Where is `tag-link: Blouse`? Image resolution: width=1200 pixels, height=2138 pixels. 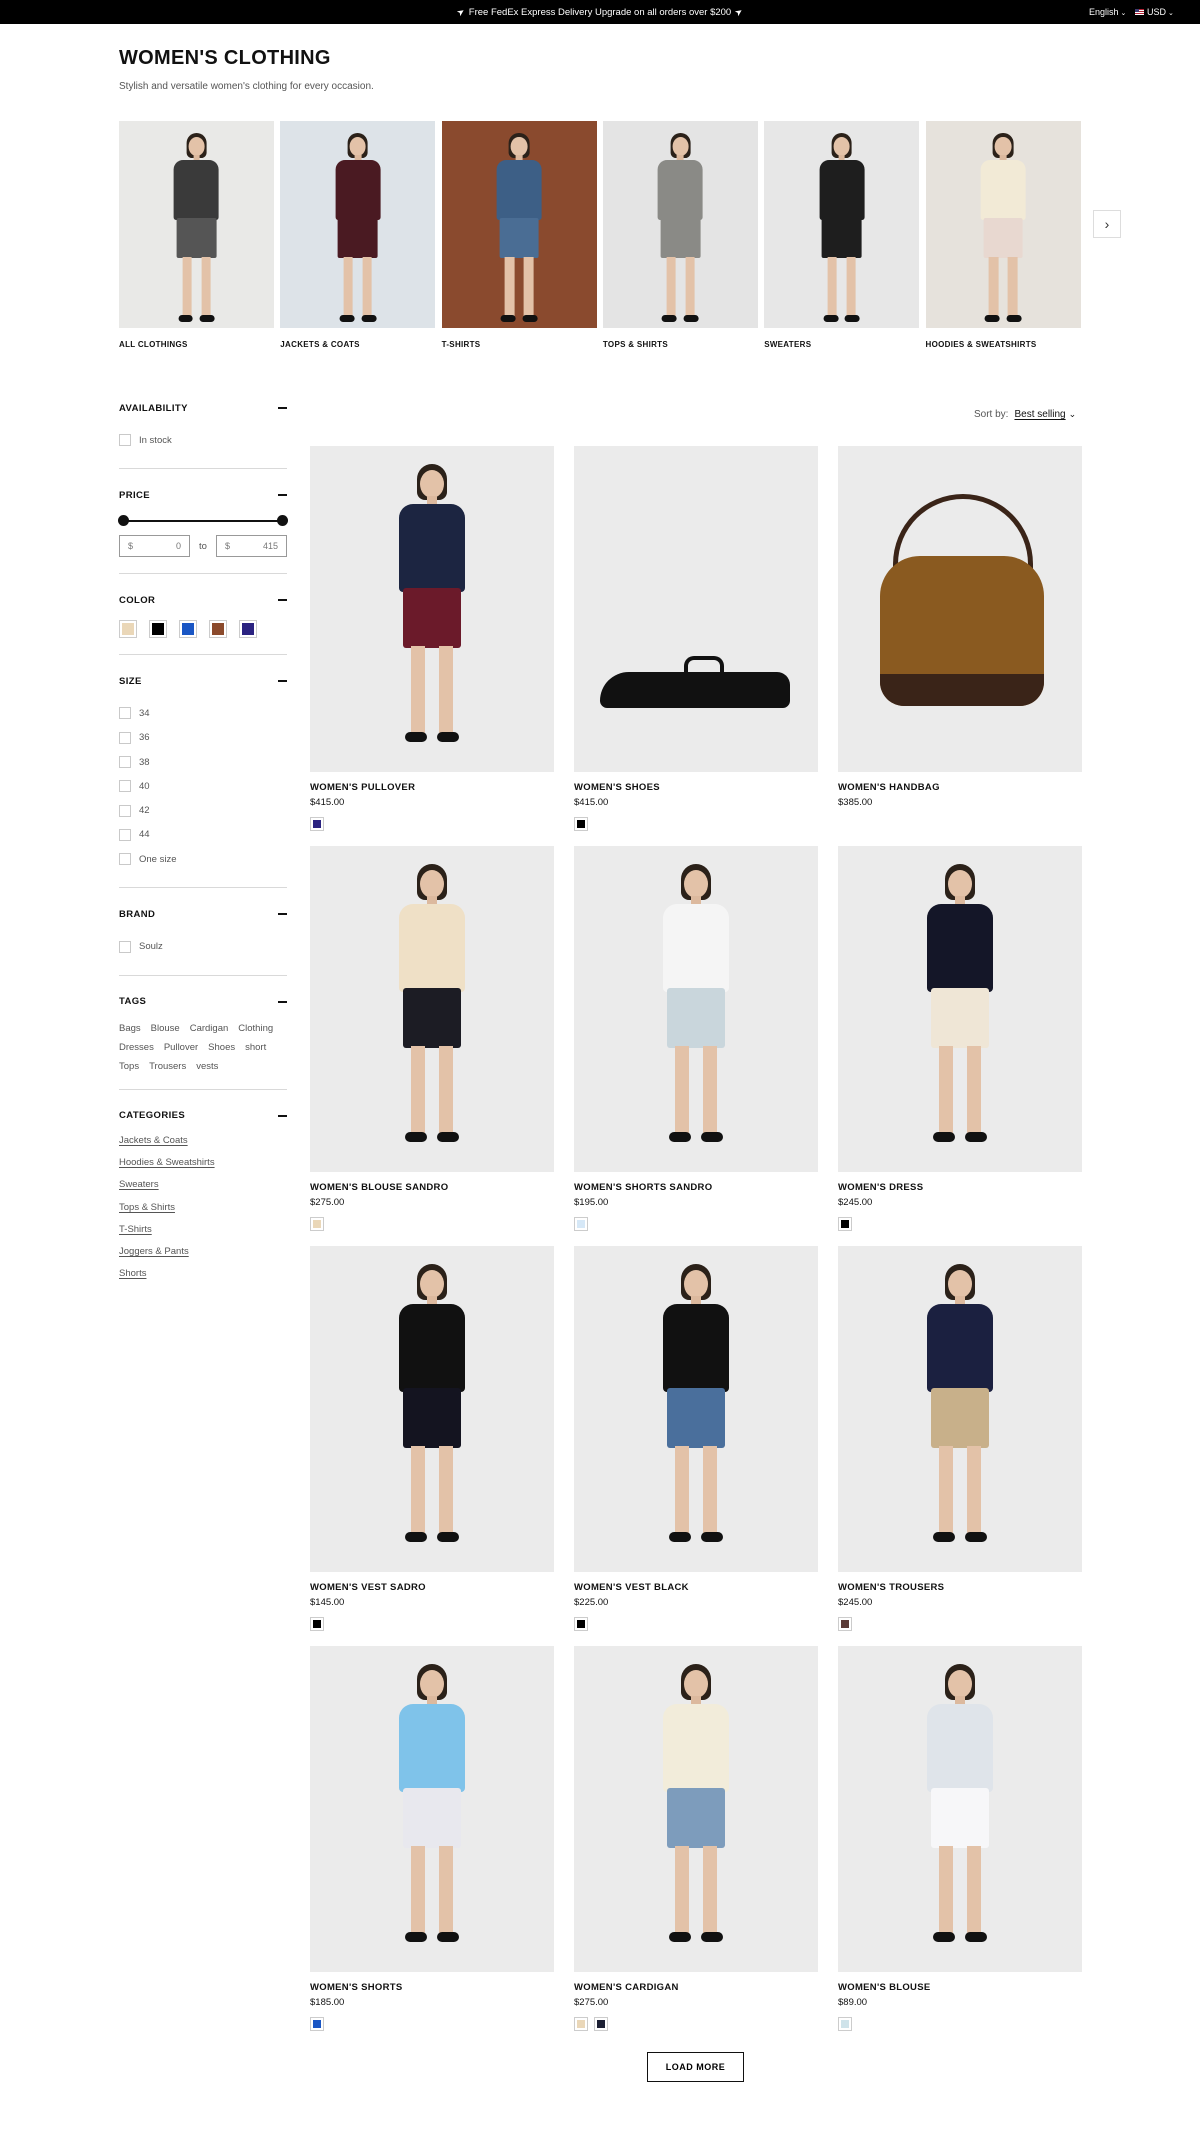
tag-link: Blouse is located at coordinates (165, 1028).